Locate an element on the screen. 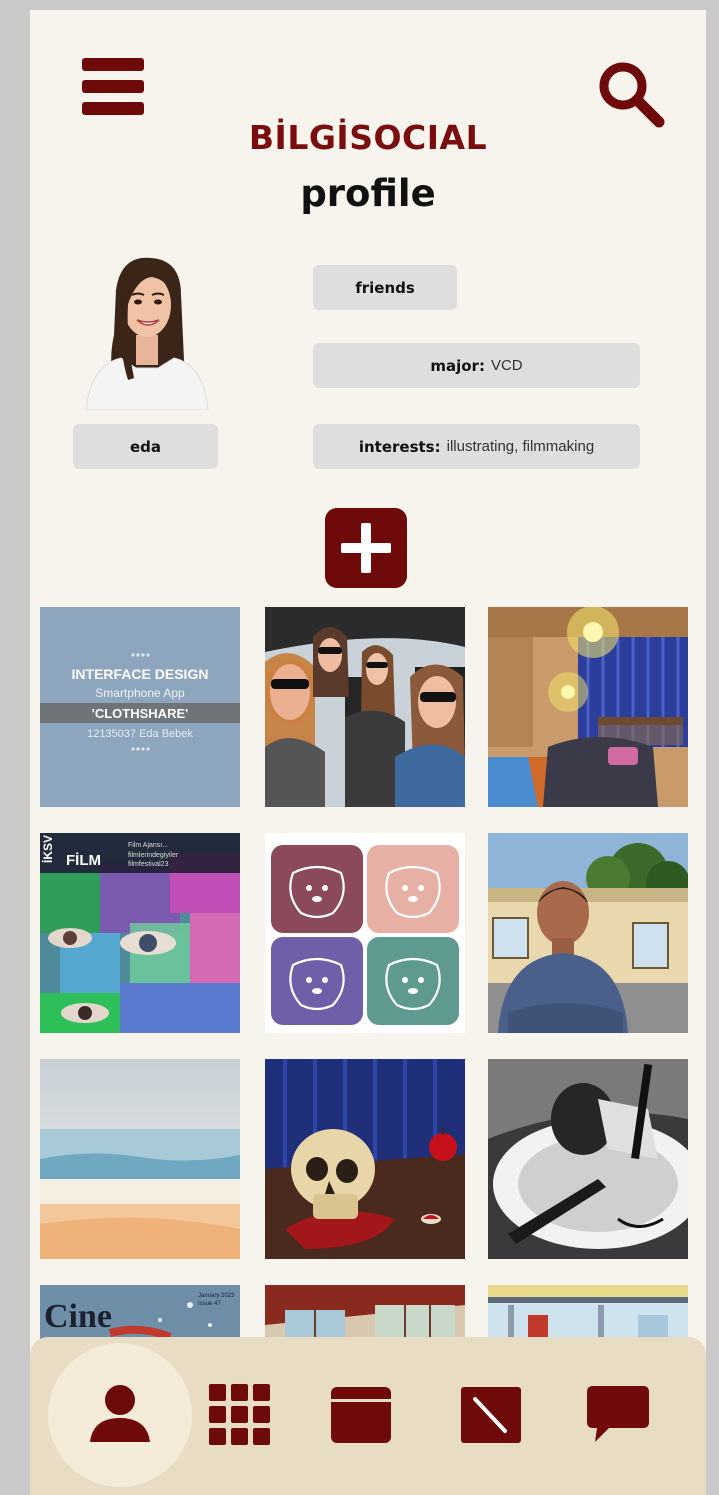  app-brand: BİLGİSOCIAL is located at coordinates (368, 137).